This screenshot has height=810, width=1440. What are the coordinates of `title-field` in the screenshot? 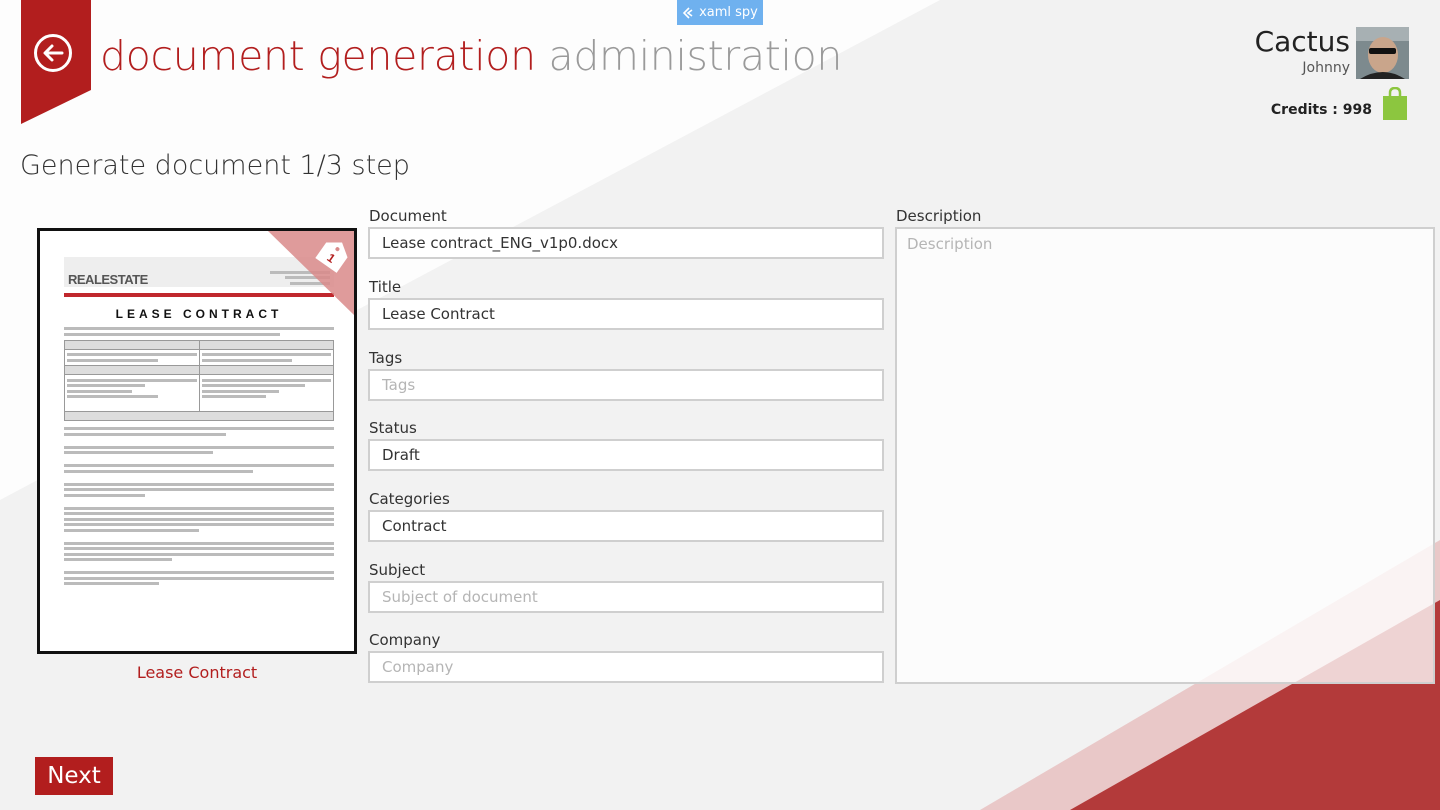 It's located at (626, 314).